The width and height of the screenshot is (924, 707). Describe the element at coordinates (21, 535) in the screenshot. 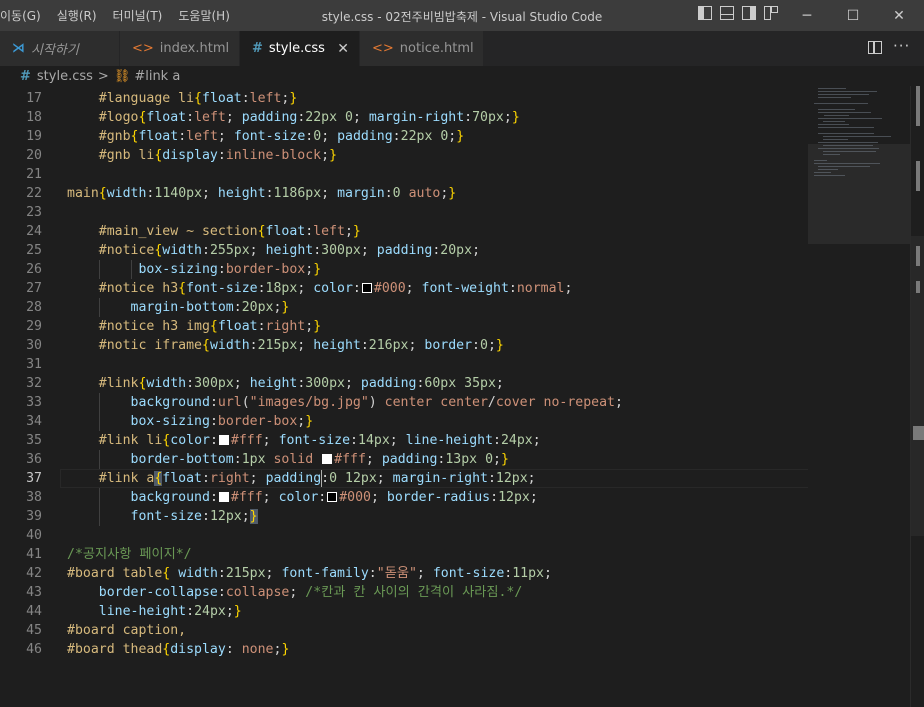

I see `line-number: 40` at that location.